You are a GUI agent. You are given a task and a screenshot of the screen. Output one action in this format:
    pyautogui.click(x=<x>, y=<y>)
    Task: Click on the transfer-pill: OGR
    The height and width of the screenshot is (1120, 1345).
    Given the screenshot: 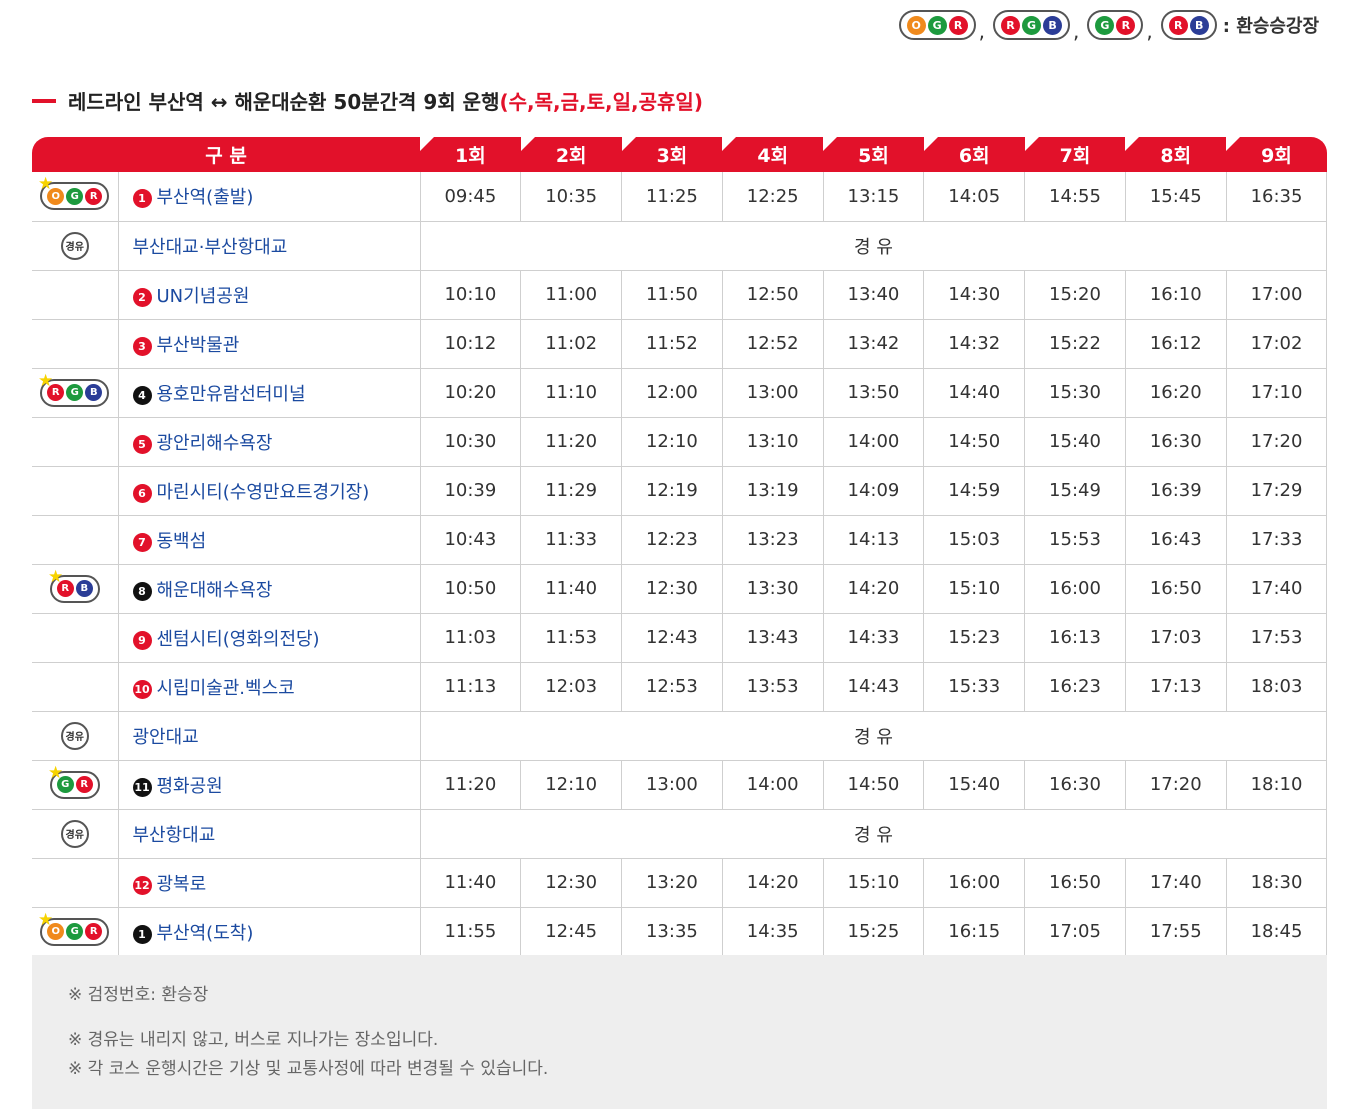 What is the action you would take?
    pyautogui.click(x=937, y=25)
    